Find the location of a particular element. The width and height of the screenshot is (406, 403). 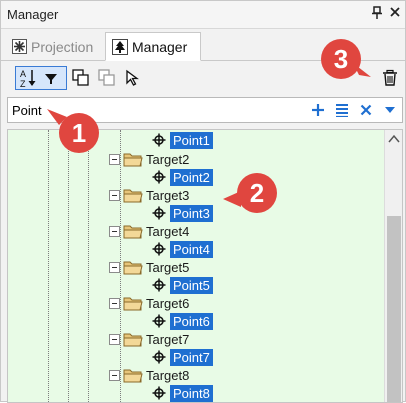

tree-node-point: Point2 is located at coordinates (182, 177).